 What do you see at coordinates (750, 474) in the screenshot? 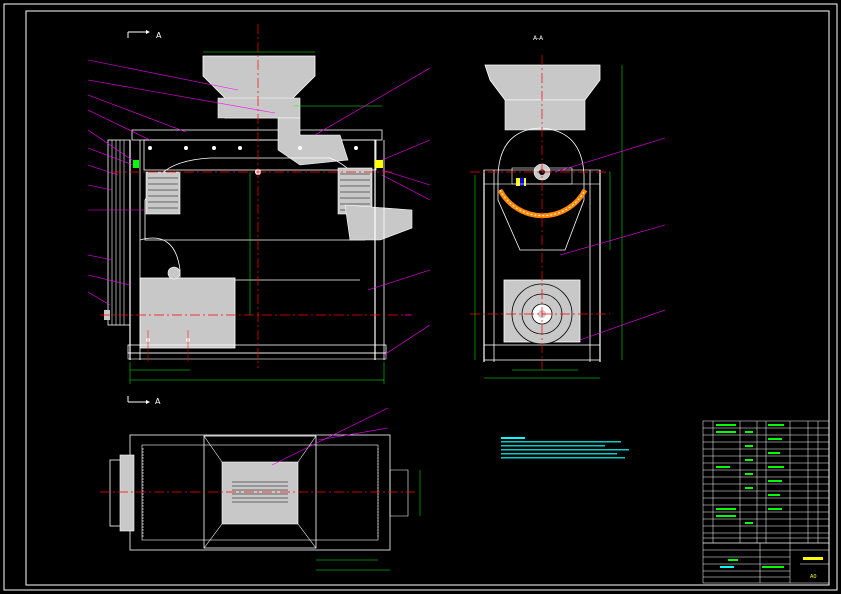
I see `parts-list-fills` at bounding box center [750, 474].